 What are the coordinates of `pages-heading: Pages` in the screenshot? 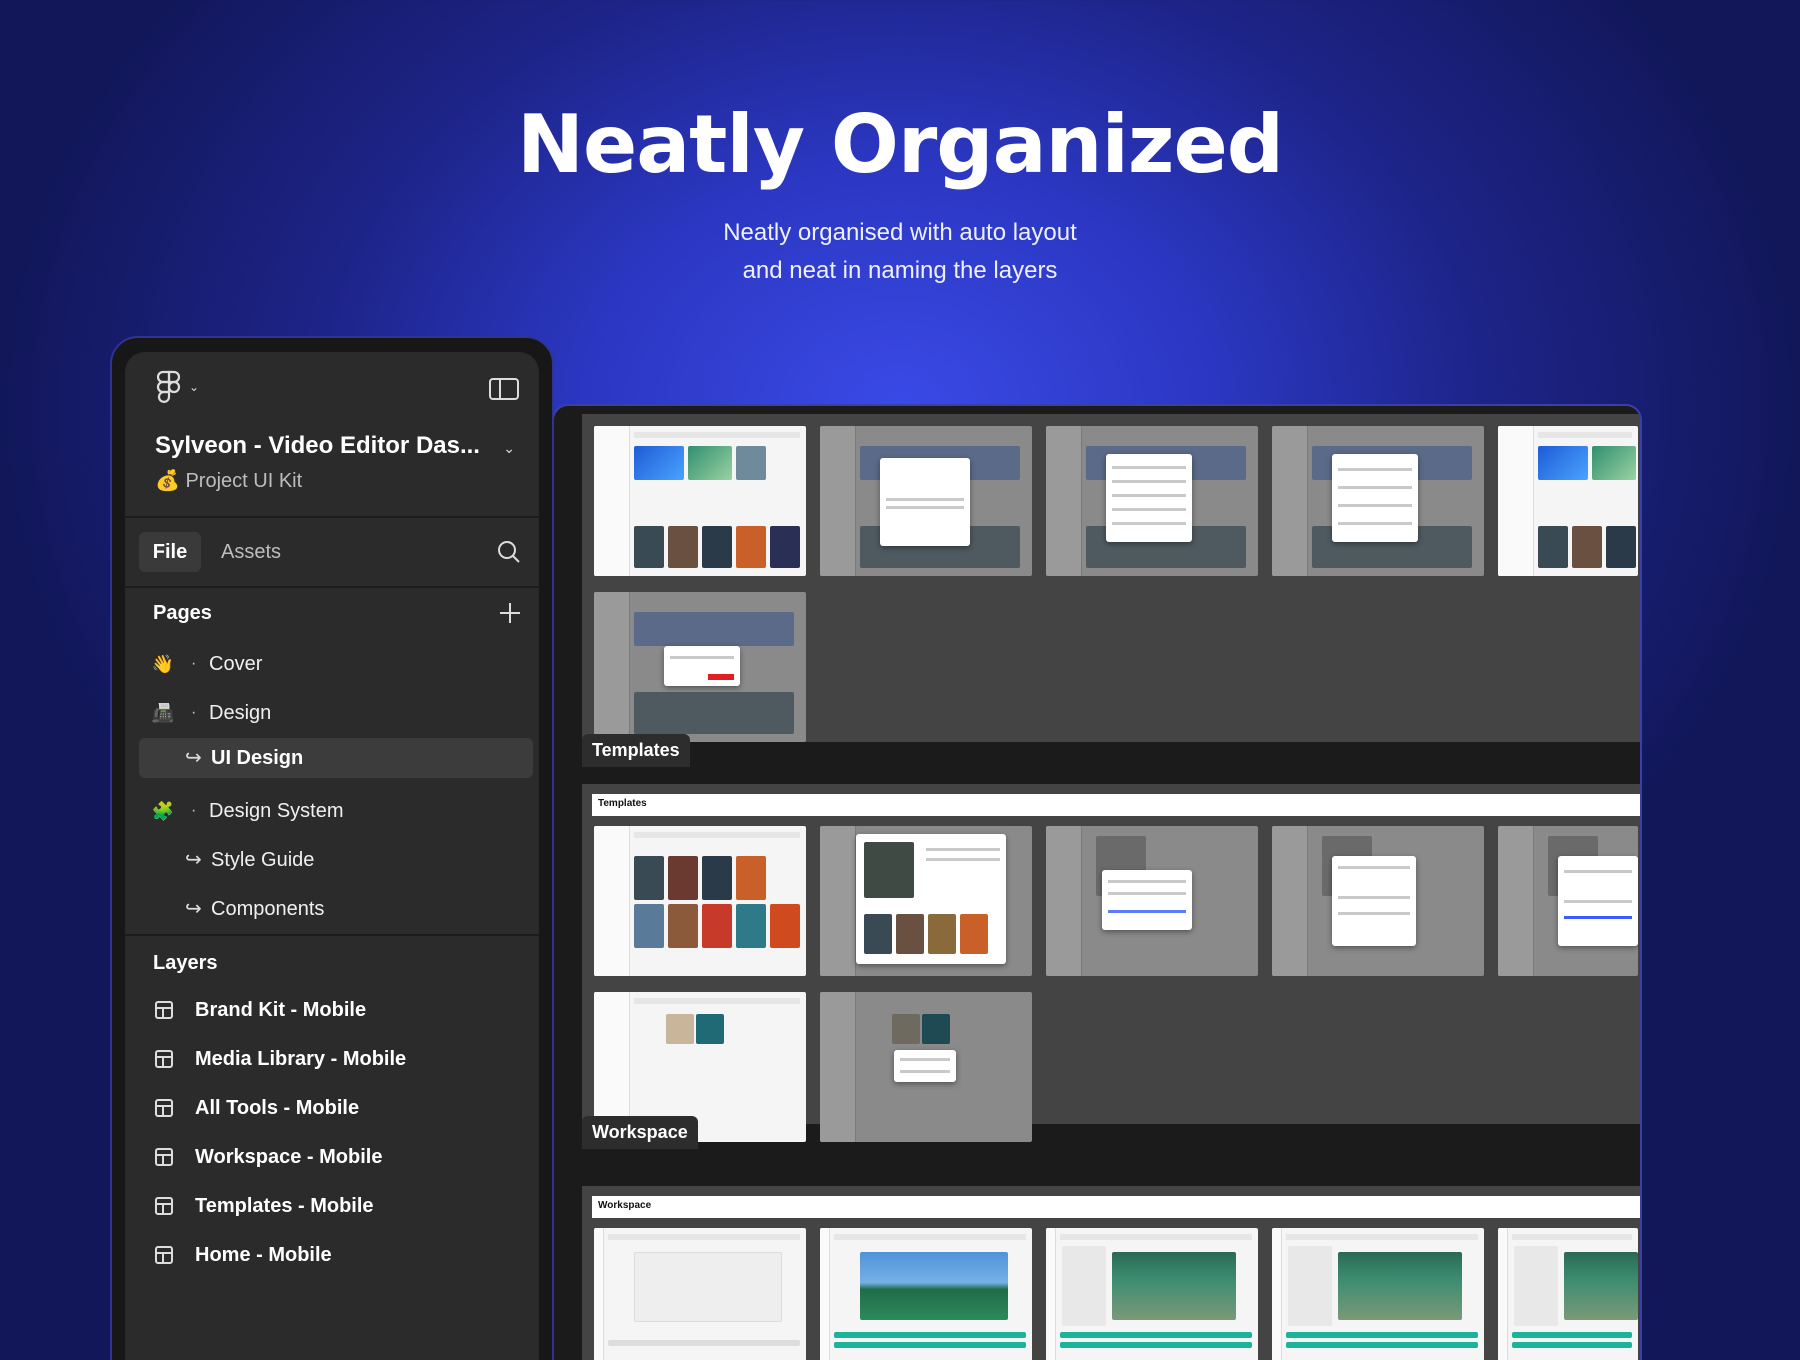 It's located at (182, 613).